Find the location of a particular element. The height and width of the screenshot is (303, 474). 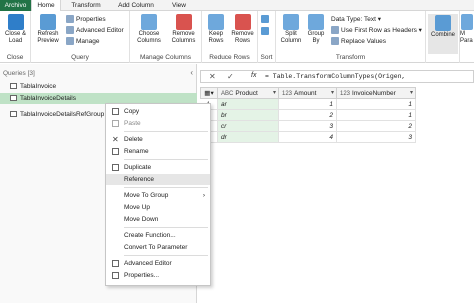

menu-item-label: Convert To Parameter is located at coordinates (156, 247).